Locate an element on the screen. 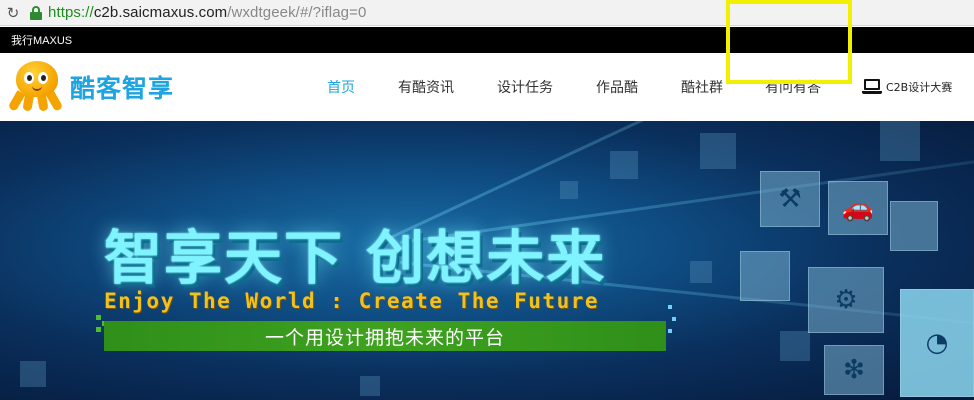 The width and height of the screenshot is (974, 400). nav-works: 作品酷 is located at coordinates (617, 87).